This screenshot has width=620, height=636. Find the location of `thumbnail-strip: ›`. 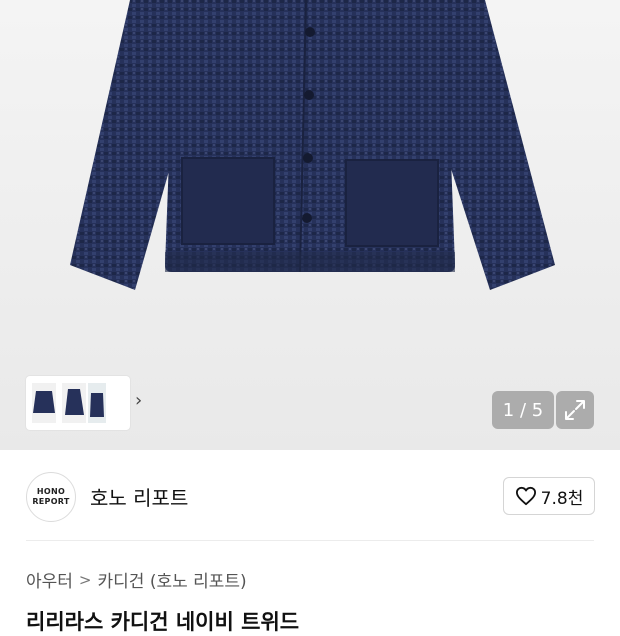

thumbnail-strip: › is located at coordinates (84, 403).